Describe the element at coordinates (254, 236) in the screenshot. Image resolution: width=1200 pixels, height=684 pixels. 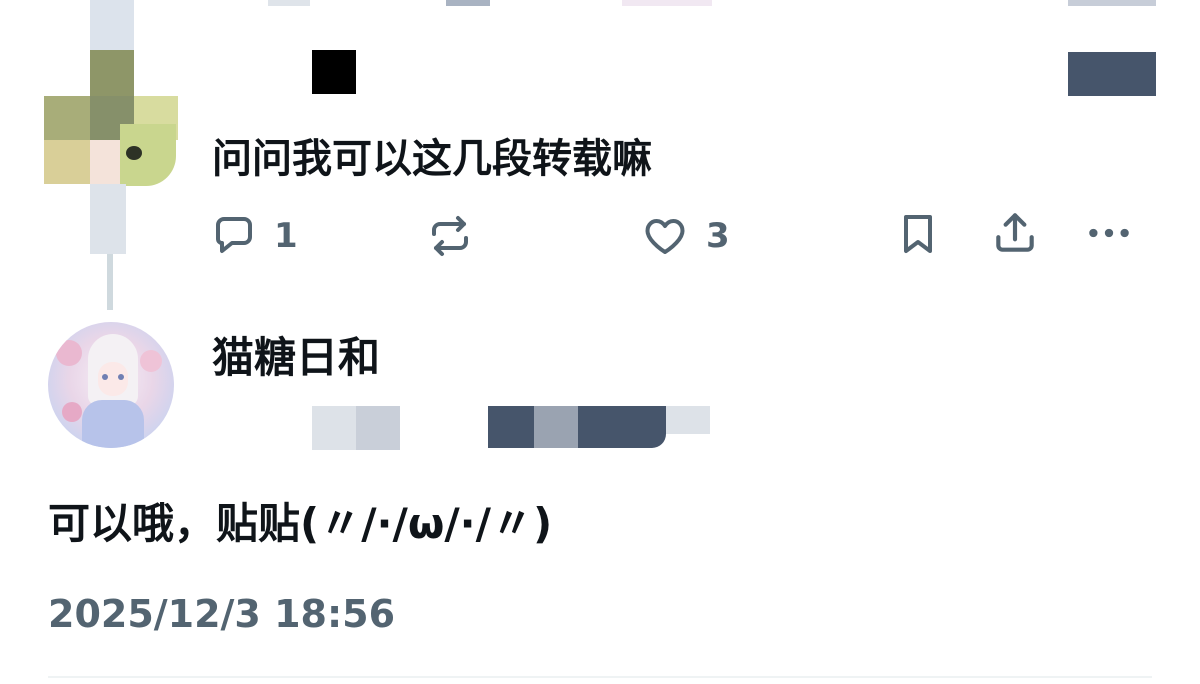
I see `reply-button: 1` at that location.